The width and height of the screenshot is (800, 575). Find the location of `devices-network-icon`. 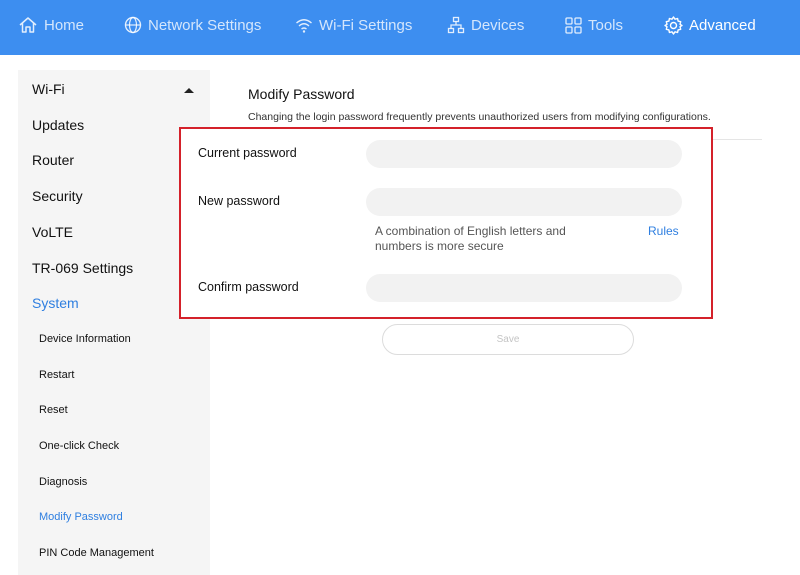

devices-network-icon is located at coordinates (456, 25).